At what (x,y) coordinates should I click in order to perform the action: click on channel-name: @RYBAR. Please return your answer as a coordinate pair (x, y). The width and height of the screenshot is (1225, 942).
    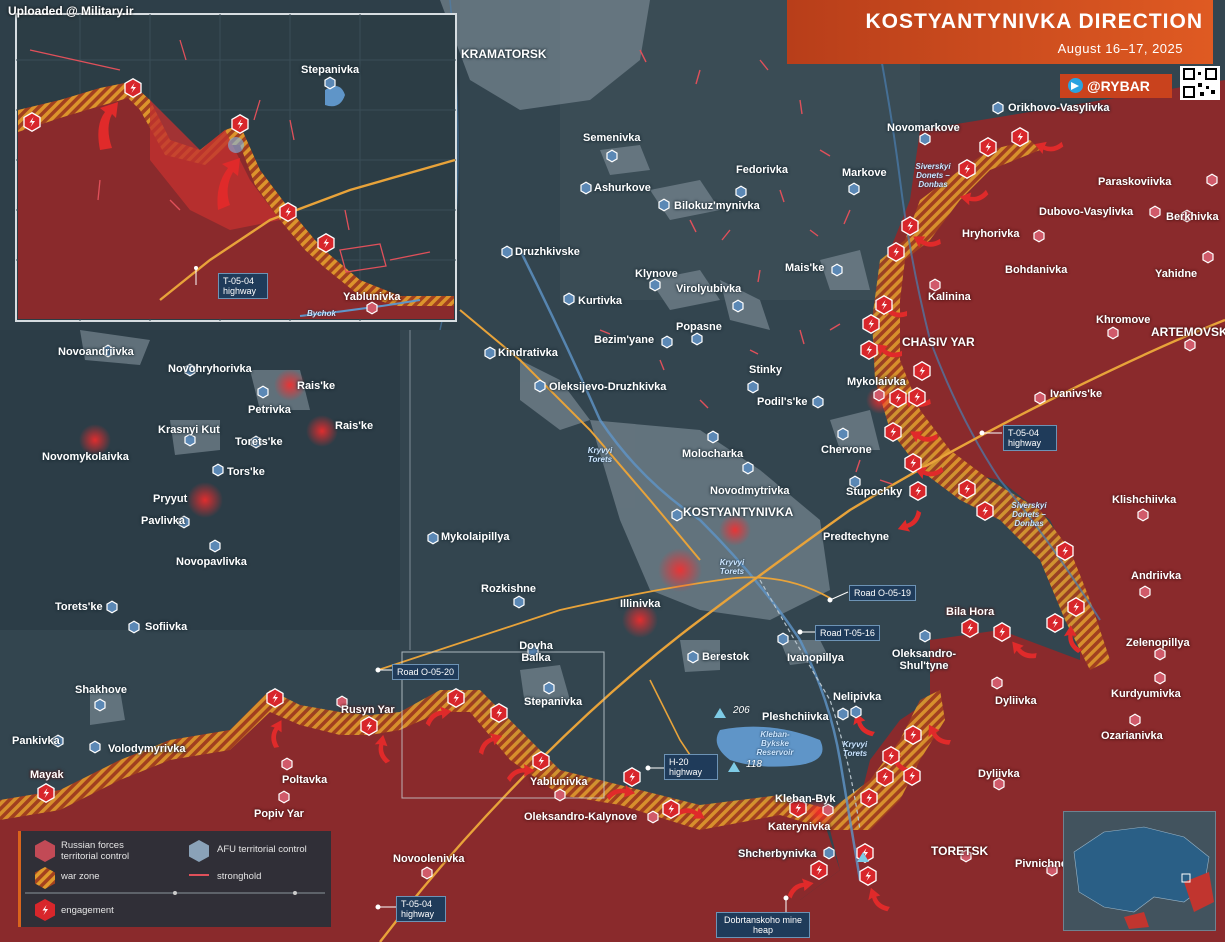
    Looking at the image, I should click on (1118, 86).